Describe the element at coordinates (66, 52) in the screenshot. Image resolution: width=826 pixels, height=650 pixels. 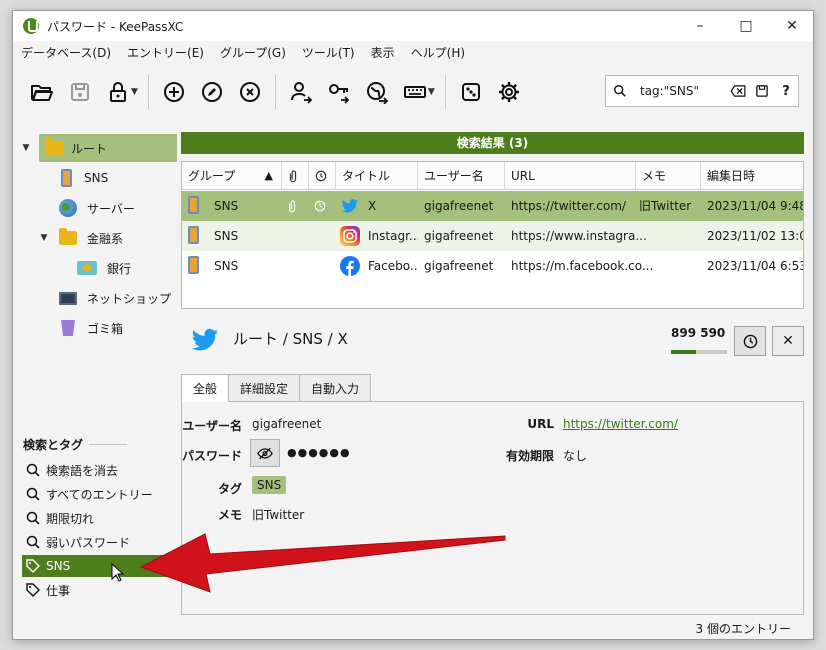
I see `menu-database: データベース(D)` at that location.